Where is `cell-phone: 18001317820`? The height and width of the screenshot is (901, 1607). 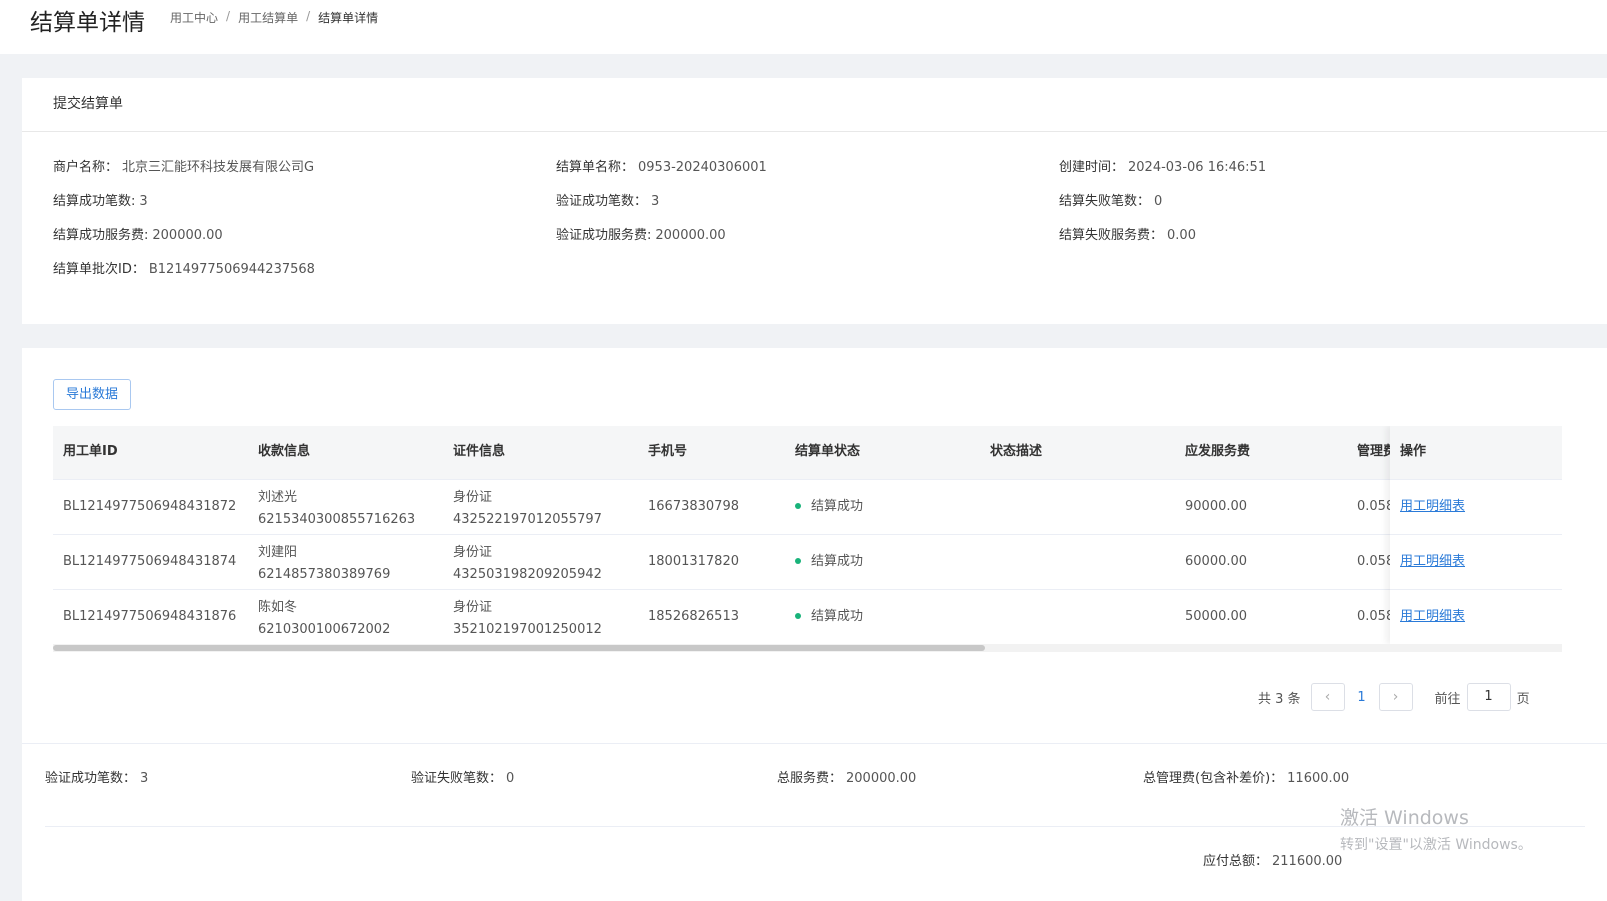 cell-phone: 18001317820 is located at coordinates (693, 561).